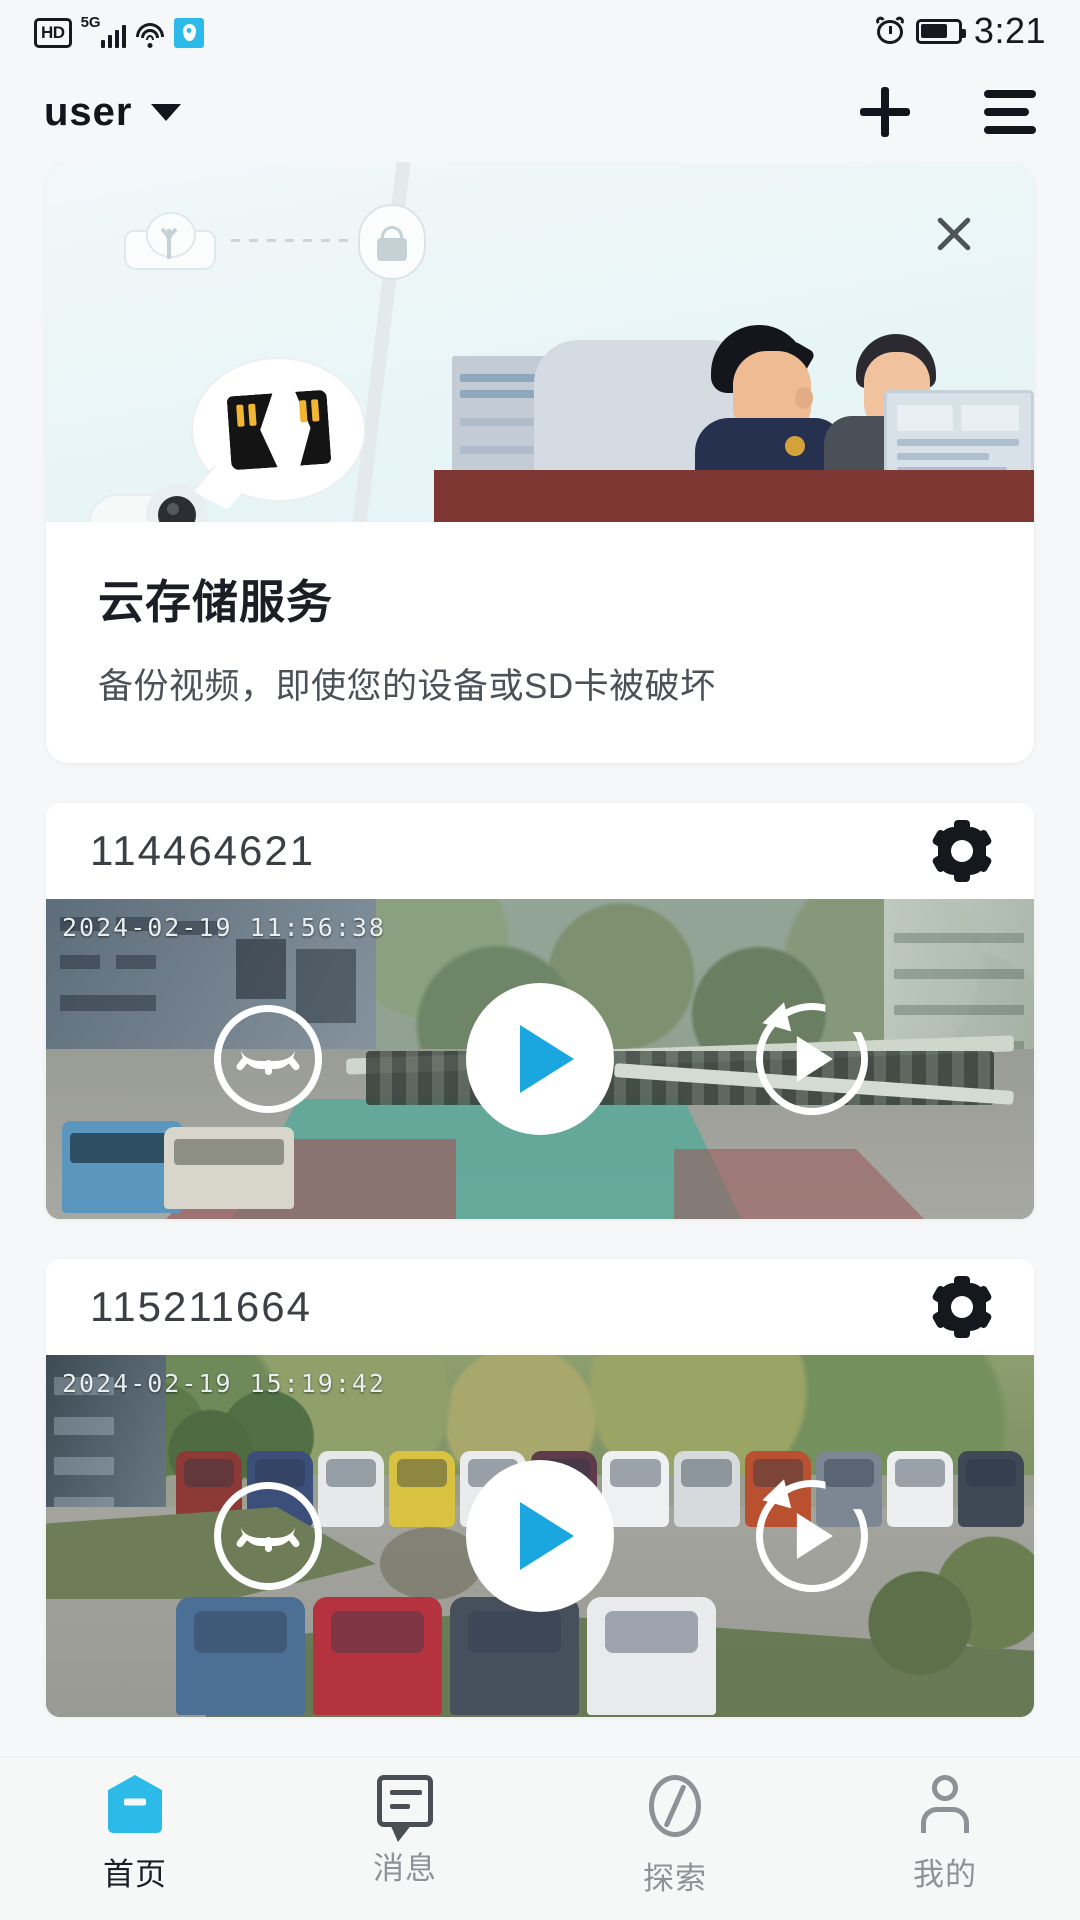 The width and height of the screenshot is (1080, 1920). Describe the element at coordinates (940, 31) in the screenshot. I see `battery-icon` at that location.